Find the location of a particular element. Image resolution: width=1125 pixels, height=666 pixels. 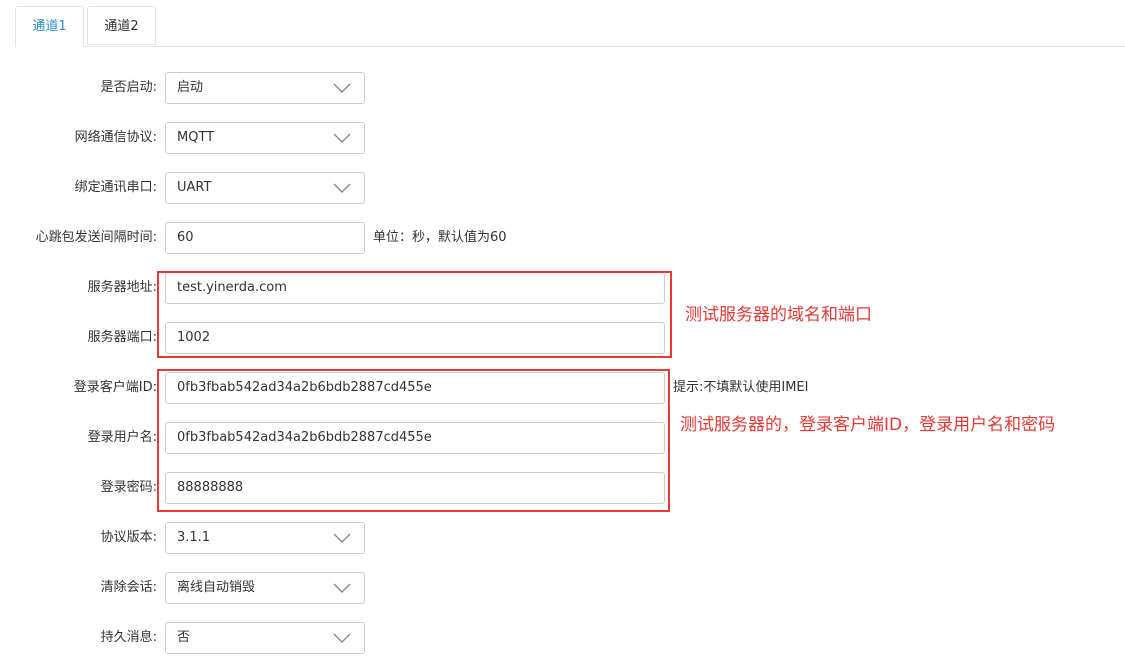

protocol-value: MQTT is located at coordinates (196, 137).